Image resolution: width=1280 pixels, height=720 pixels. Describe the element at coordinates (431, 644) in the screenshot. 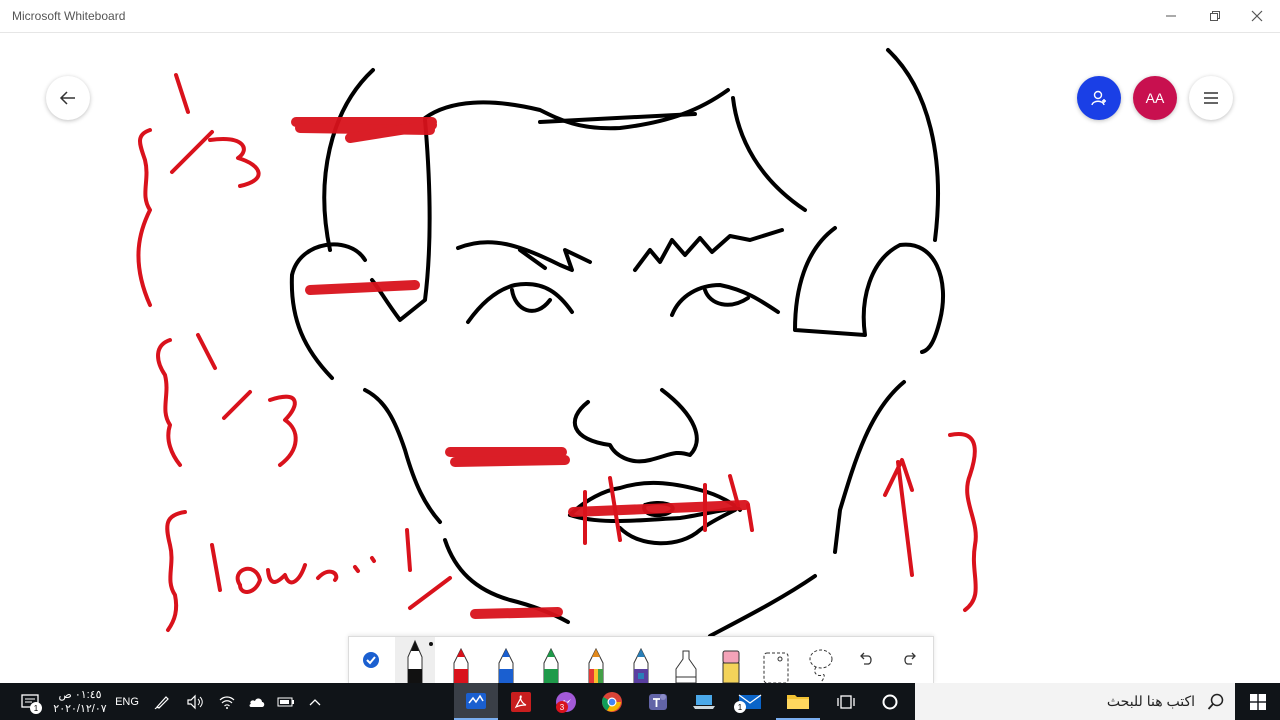

I see `selected-dot` at that location.